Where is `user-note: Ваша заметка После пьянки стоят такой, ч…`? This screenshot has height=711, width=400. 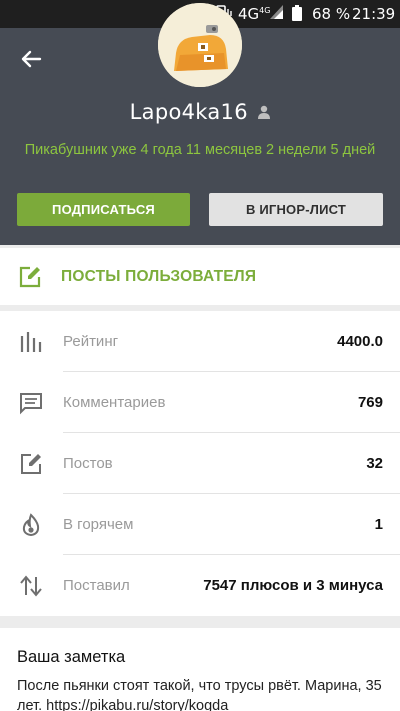 user-note: Ваша заметка После пьянки стоят такой, ч… is located at coordinates (200, 669).